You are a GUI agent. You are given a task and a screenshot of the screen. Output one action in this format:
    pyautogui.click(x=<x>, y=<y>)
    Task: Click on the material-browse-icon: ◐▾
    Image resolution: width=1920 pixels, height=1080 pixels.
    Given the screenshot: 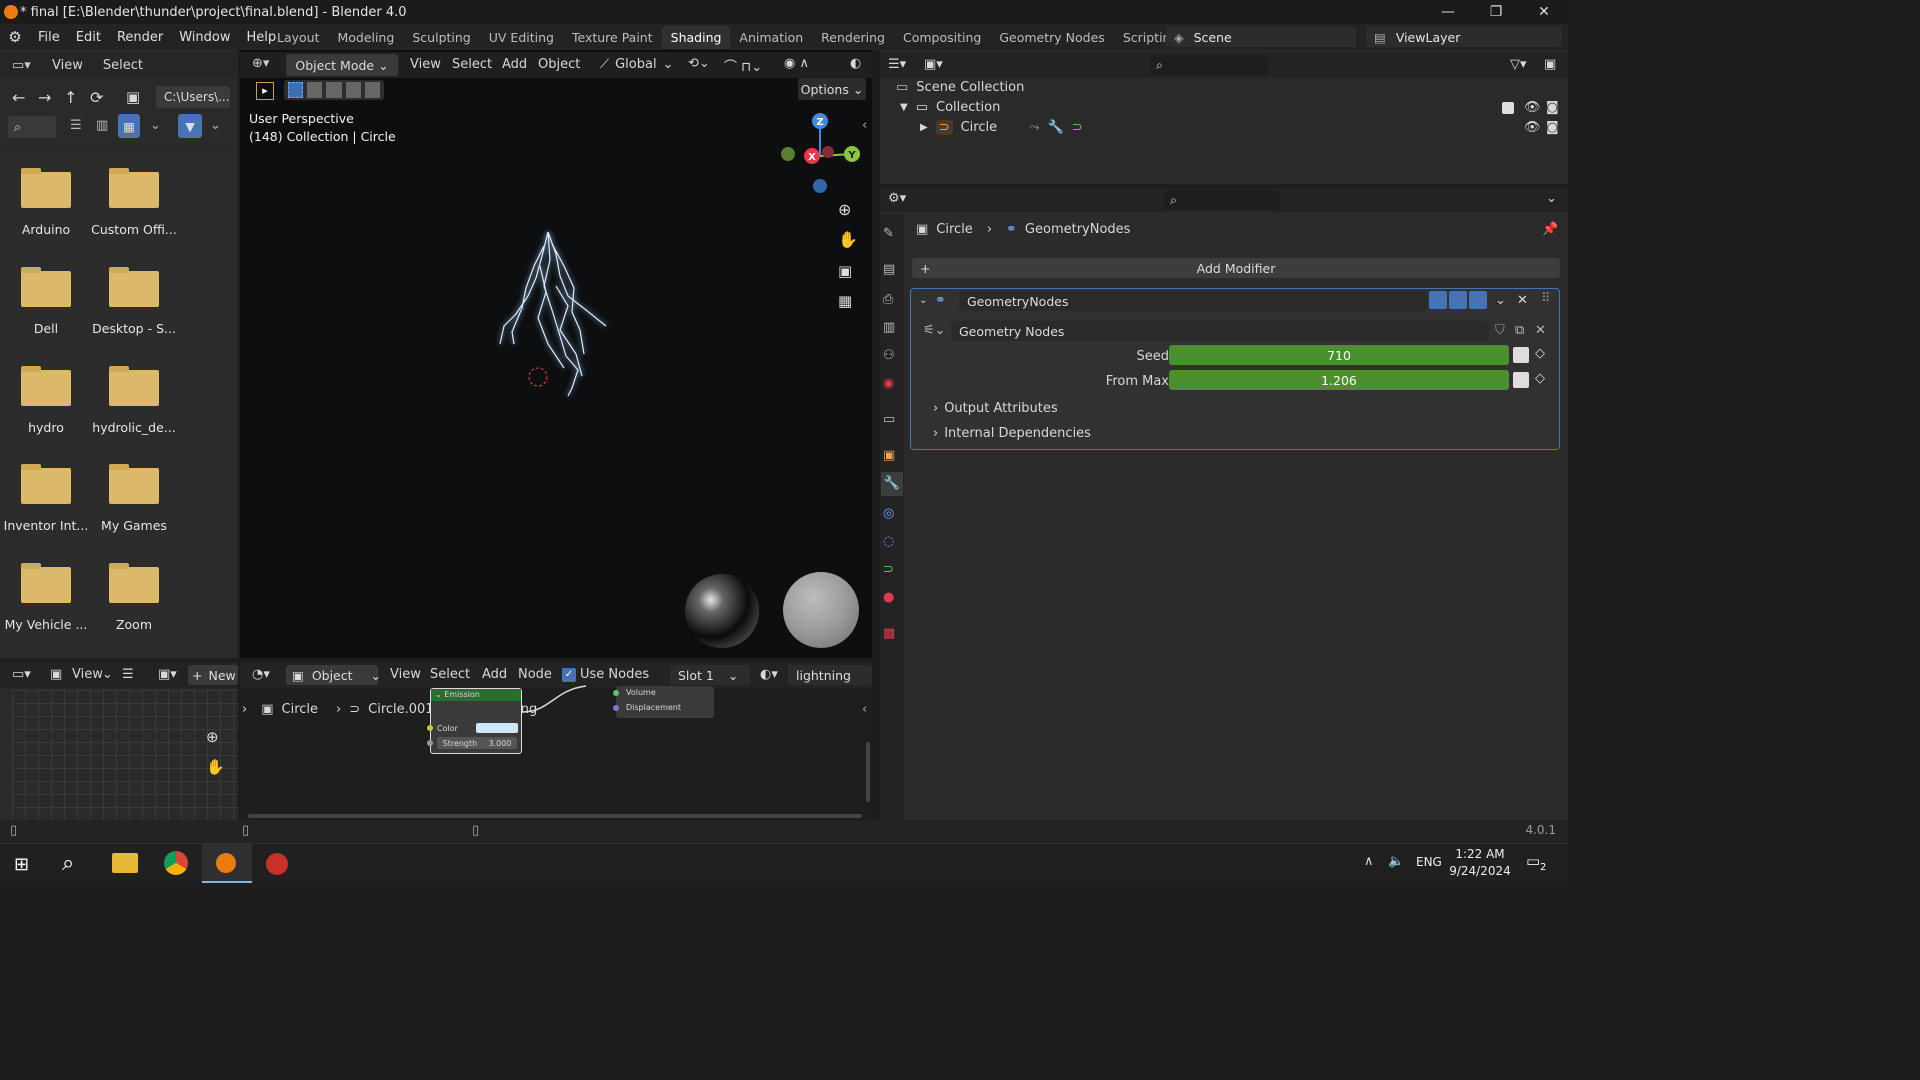 What is the action you would take?
    pyautogui.click(x=769, y=674)
    